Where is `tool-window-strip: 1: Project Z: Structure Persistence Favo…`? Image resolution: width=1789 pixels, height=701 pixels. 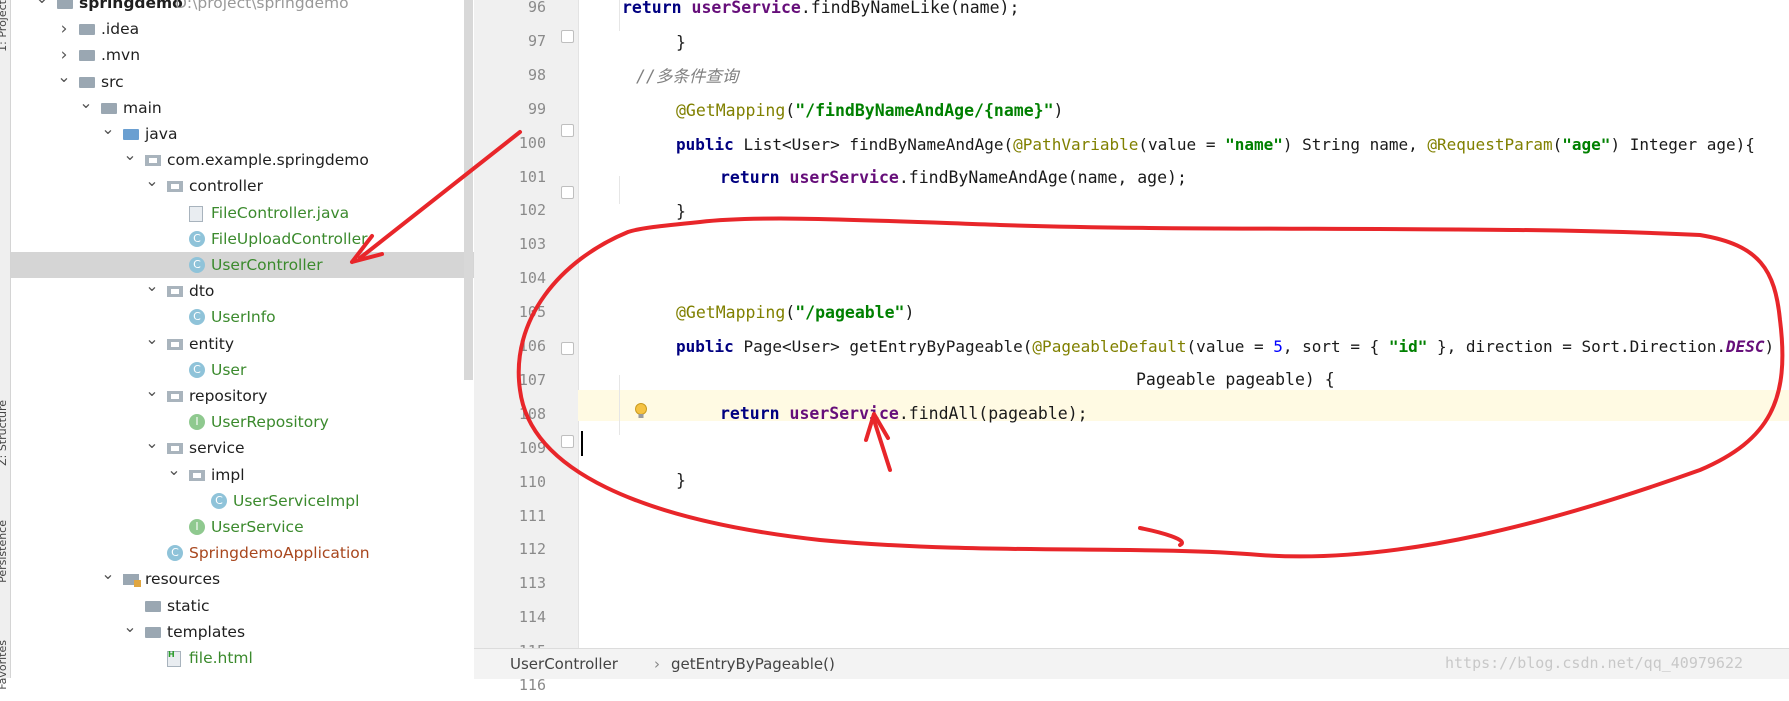
tool-window-strip: 1: Project Z: Structure Persistence Favo… is located at coordinates (5, 345).